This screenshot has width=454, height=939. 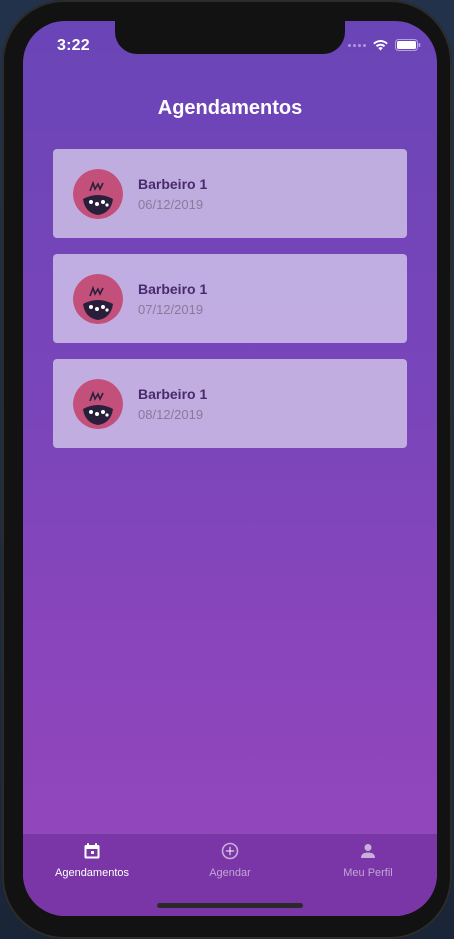 What do you see at coordinates (92, 873) in the screenshot?
I see `tab-label: Agendamentos` at bounding box center [92, 873].